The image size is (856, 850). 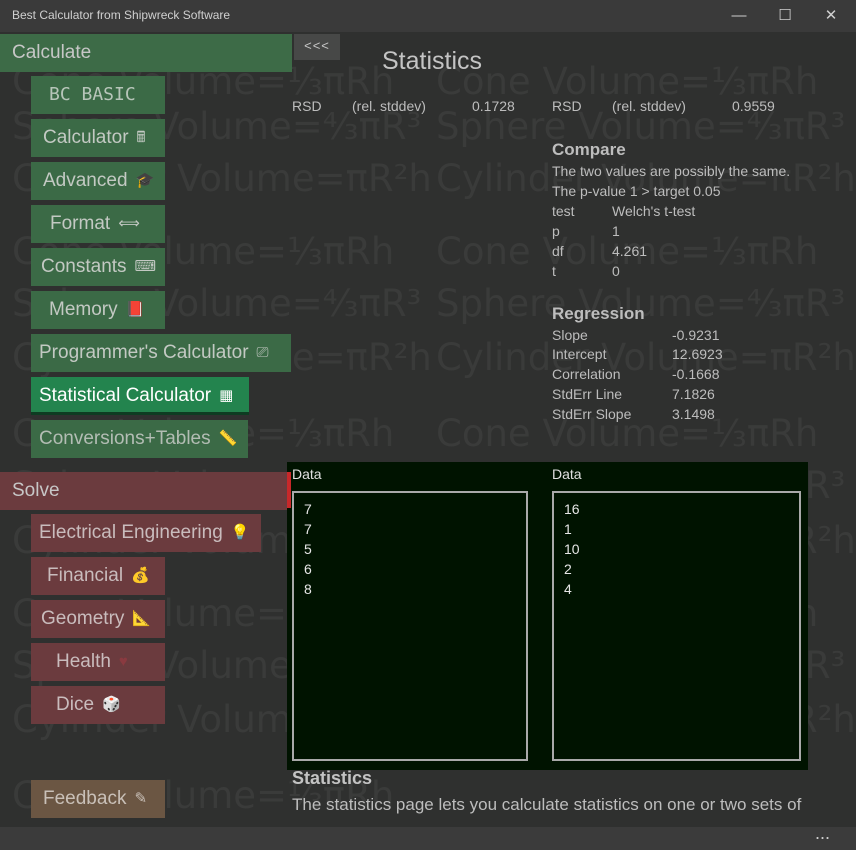 What do you see at coordinates (693, 414) in the screenshot?
I see `regression-row-value: 3.1498` at bounding box center [693, 414].